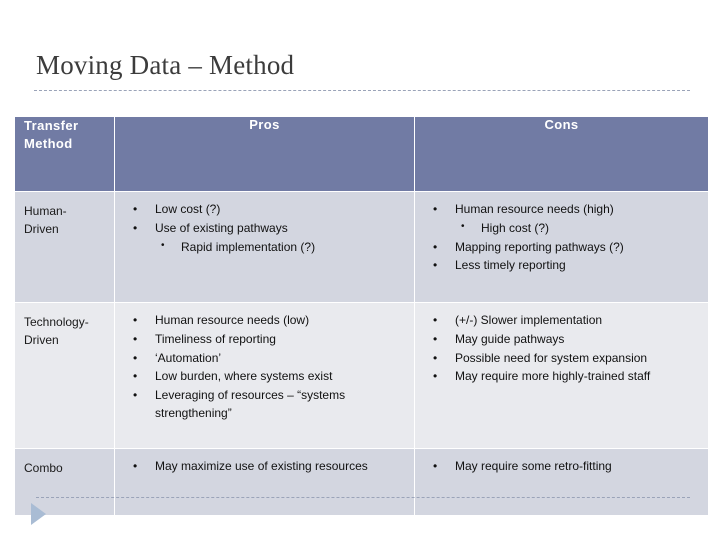  What do you see at coordinates (56, 322) in the screenshot?
I see `method-label-line1: Technology-` at bounding box center [56, 322].